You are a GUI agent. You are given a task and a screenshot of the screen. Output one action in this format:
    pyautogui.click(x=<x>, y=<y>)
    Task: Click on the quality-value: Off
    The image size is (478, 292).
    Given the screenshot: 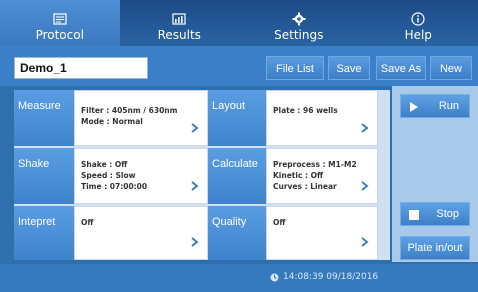 What is the action you would take?
    pyautogui.click(x=279, y=222)
    